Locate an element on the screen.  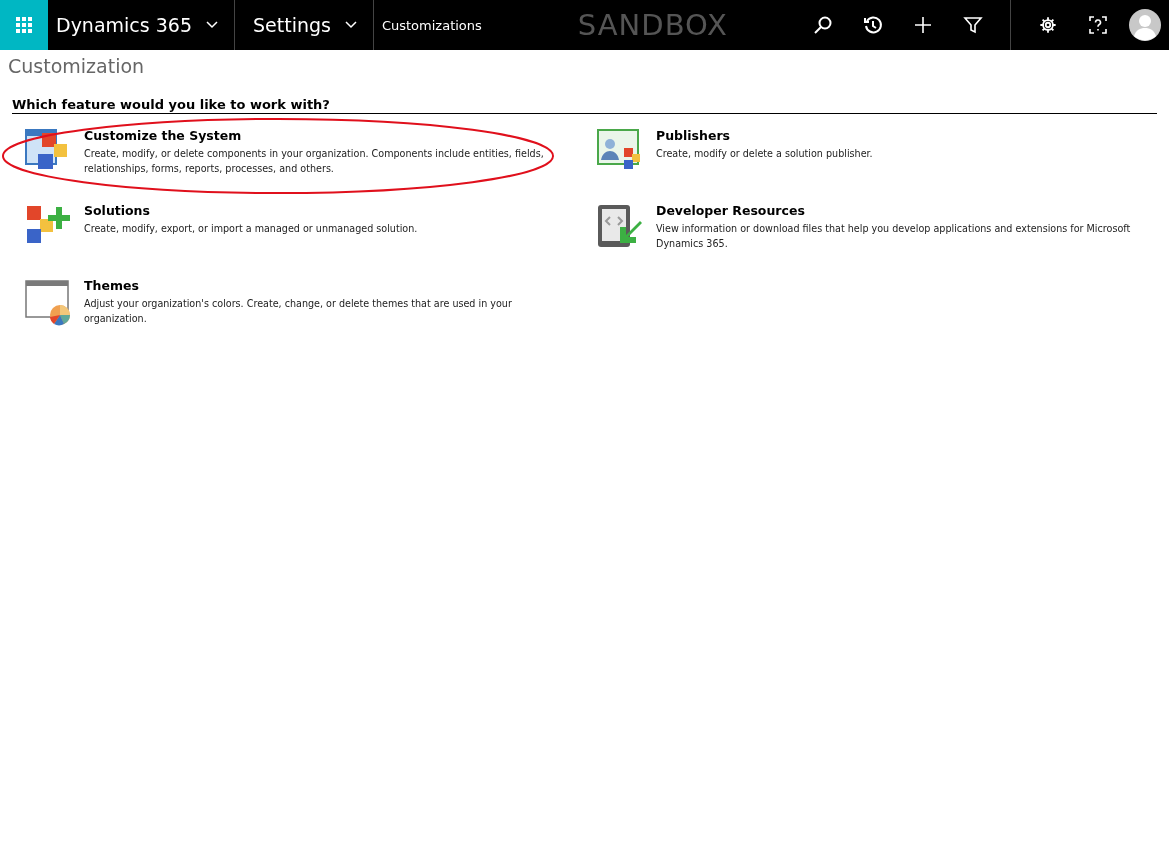
avatar-icon is located at coordinates (1145, 25).